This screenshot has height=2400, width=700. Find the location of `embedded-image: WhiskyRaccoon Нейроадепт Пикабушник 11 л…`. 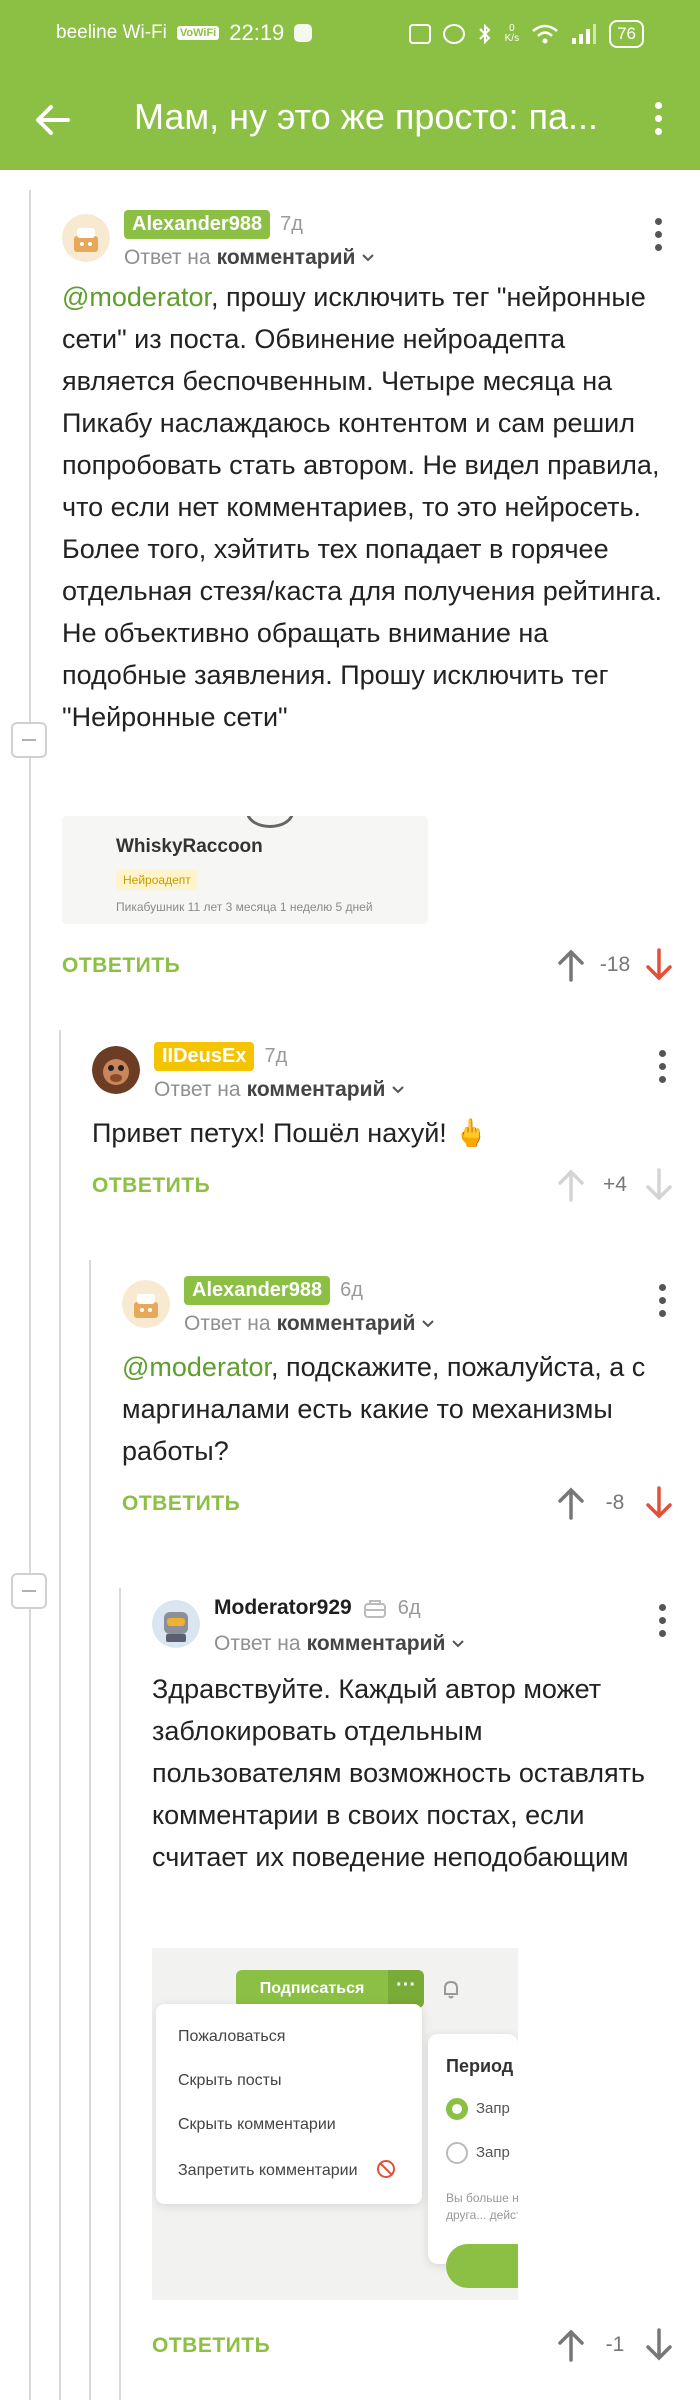

embedded-image: WhiskyRaccoon Нейроадепт Пикабушник 11 л… is located at coordinates (245, 870).